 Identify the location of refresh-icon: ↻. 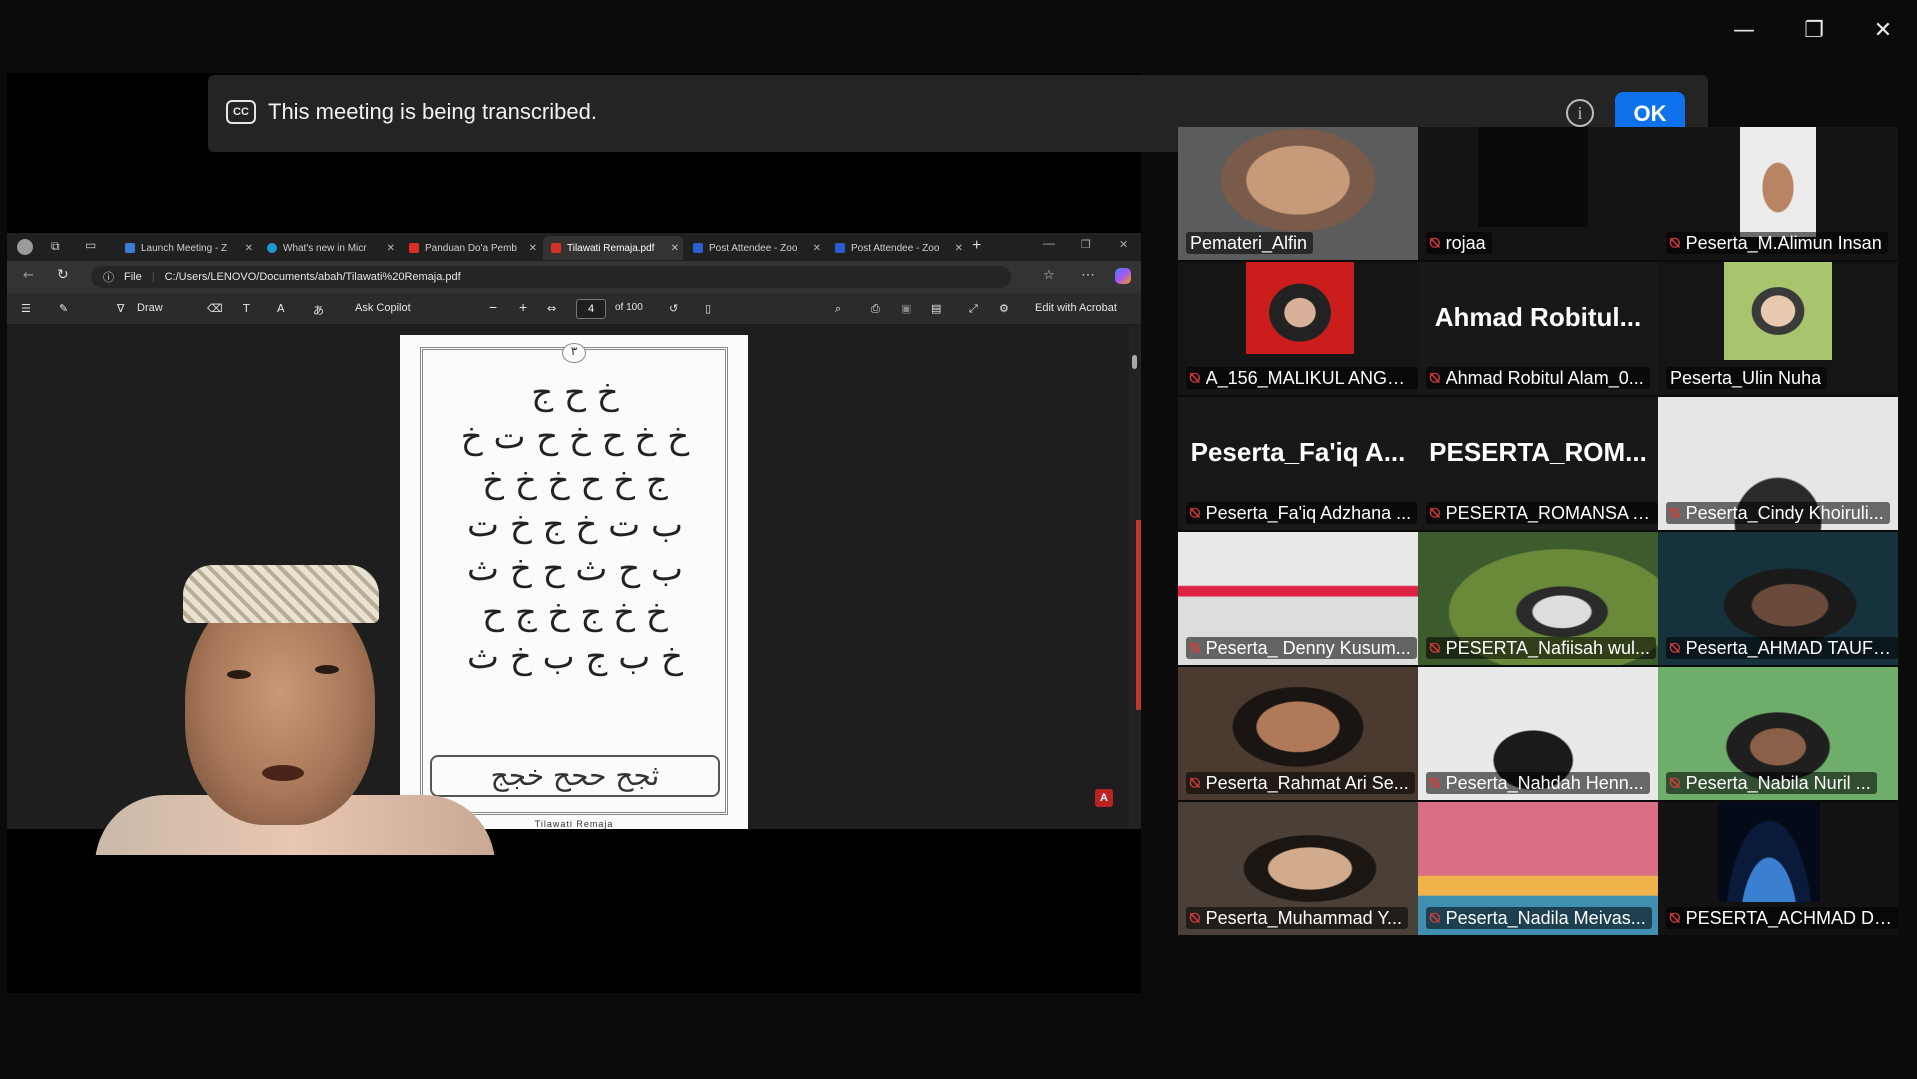
(63, 275).